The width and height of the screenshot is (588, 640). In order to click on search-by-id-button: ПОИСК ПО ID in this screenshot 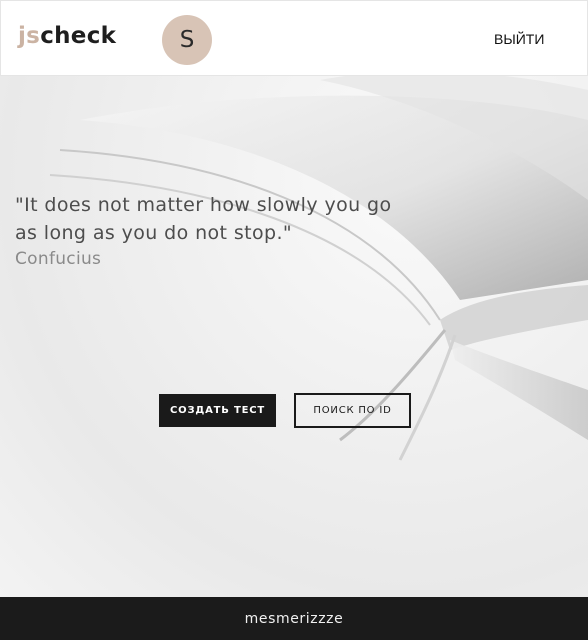, I will do `click(352, 410)`.